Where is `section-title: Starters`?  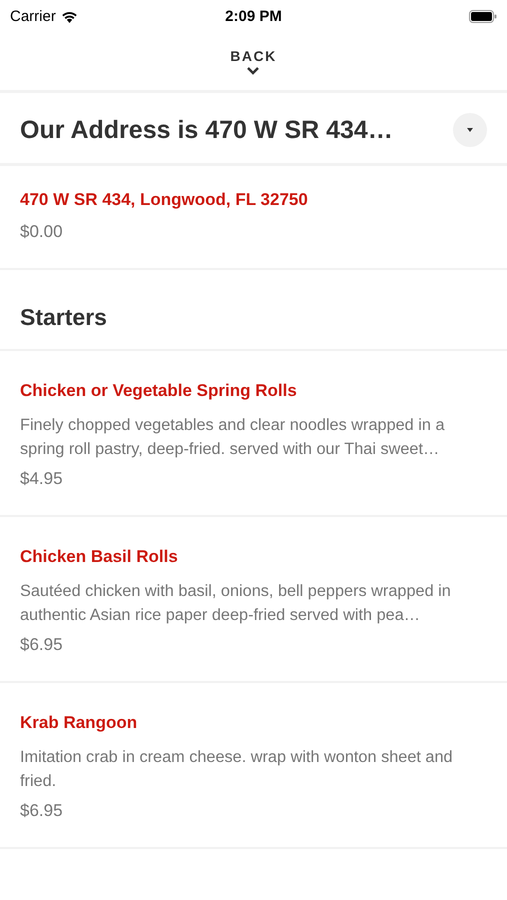
section-title: Starters is located at coordinates (253, 310).